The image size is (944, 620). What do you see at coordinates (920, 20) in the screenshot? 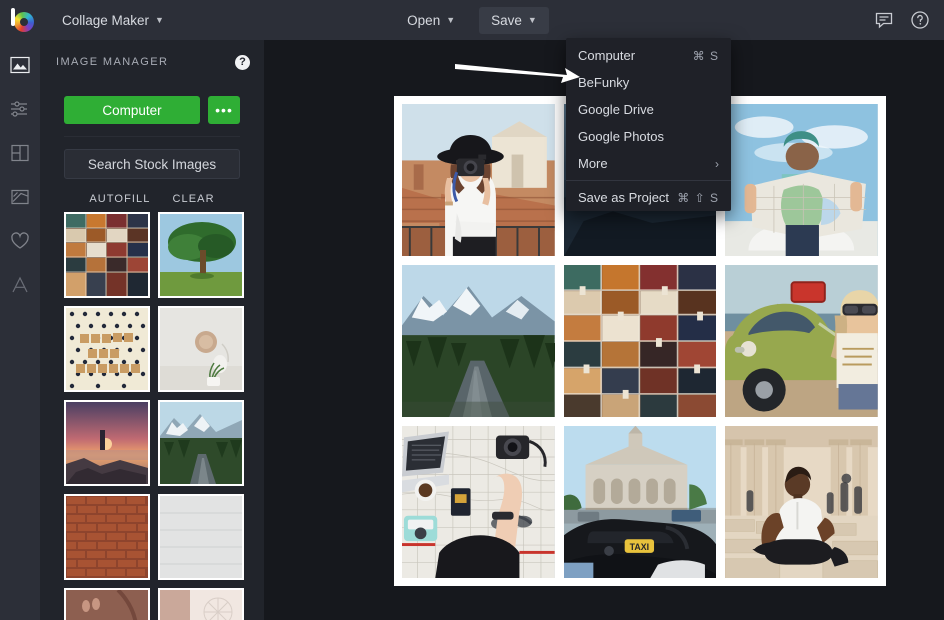
I see `question-circle-icon` at bounding box center [920, 20].